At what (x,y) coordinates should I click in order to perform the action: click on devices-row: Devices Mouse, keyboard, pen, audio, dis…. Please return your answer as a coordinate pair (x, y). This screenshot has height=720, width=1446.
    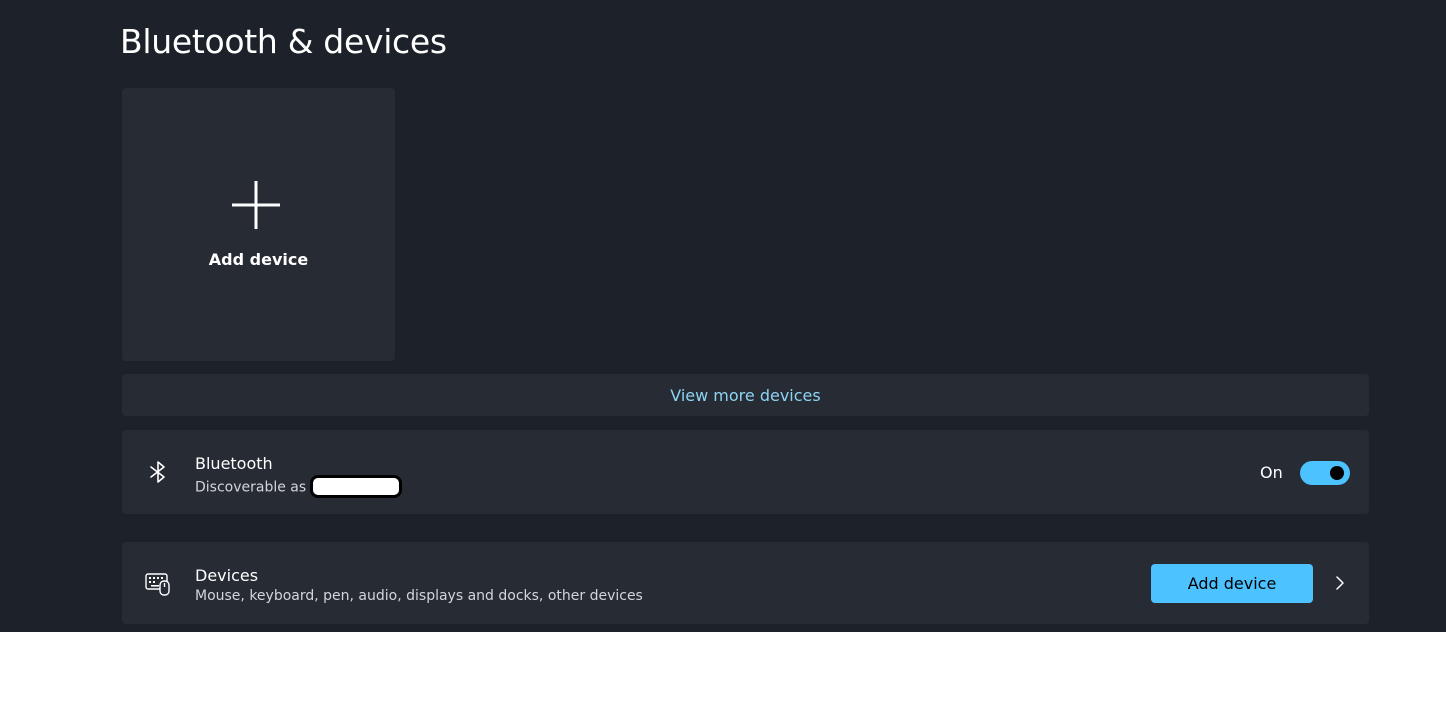
    Looking at the image, I should click on (745, 583).